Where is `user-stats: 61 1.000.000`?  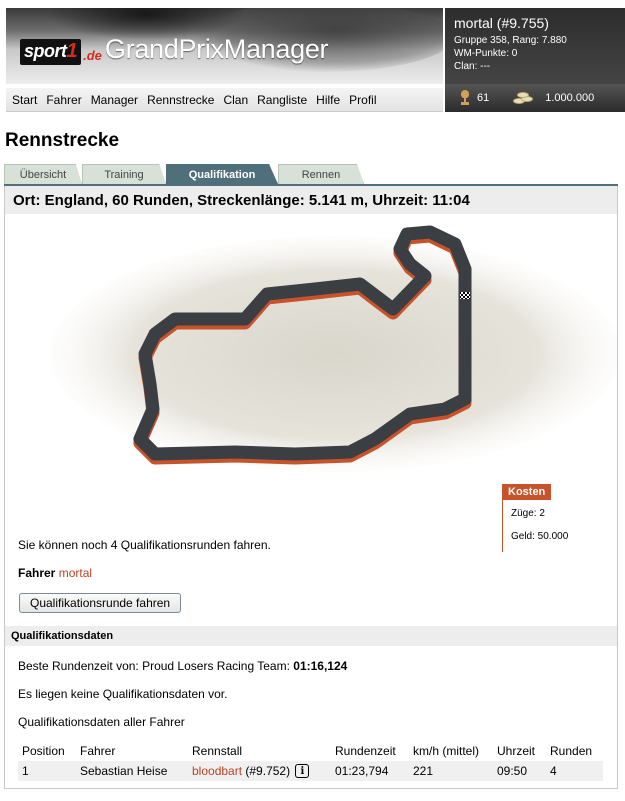 user-stats: 61 1.000.000 is located at coordinates (535, 98).